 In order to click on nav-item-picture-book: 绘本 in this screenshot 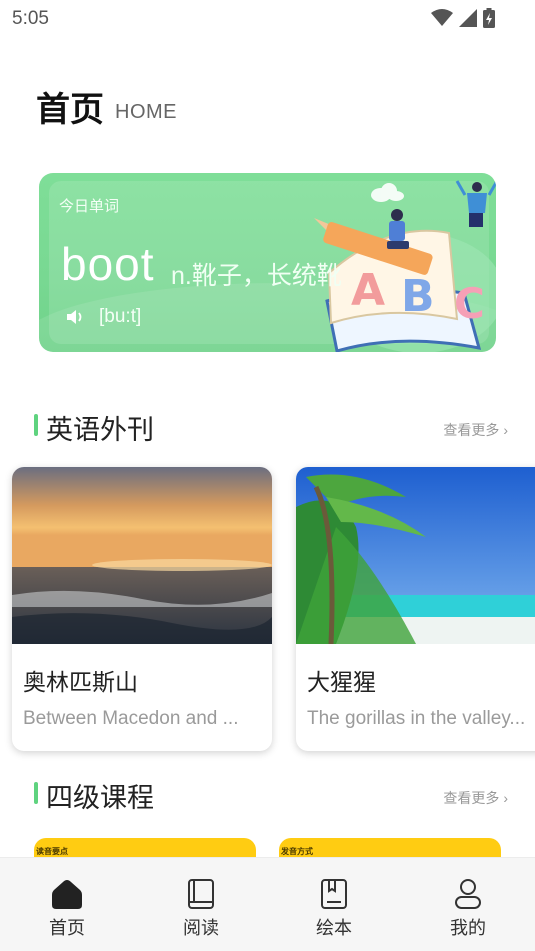, I will do `click(334, 904)`.